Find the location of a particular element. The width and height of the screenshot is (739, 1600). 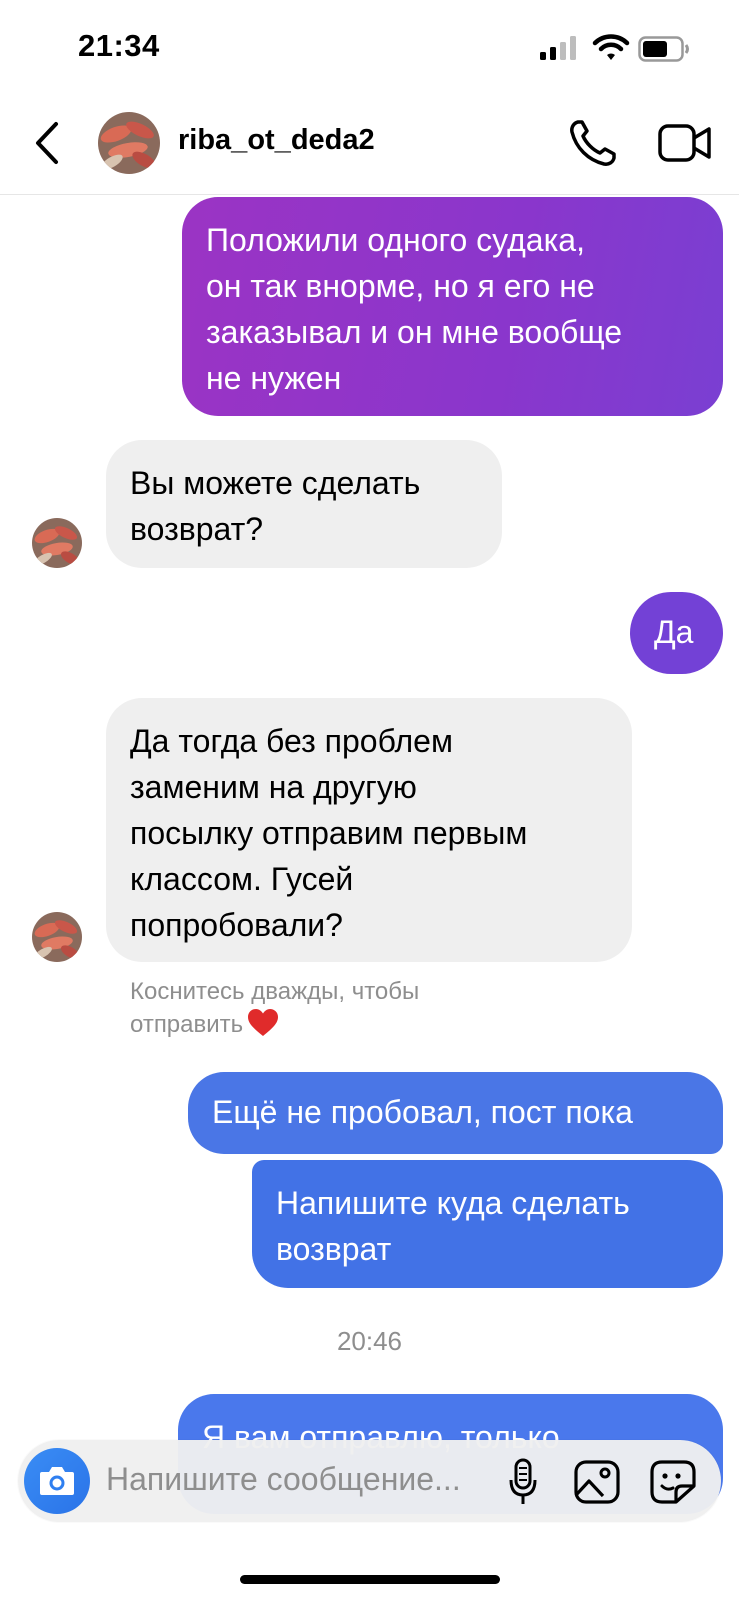

outgoing-message: Напишите куда сделать возврат is located at coordinates (487, 1224).